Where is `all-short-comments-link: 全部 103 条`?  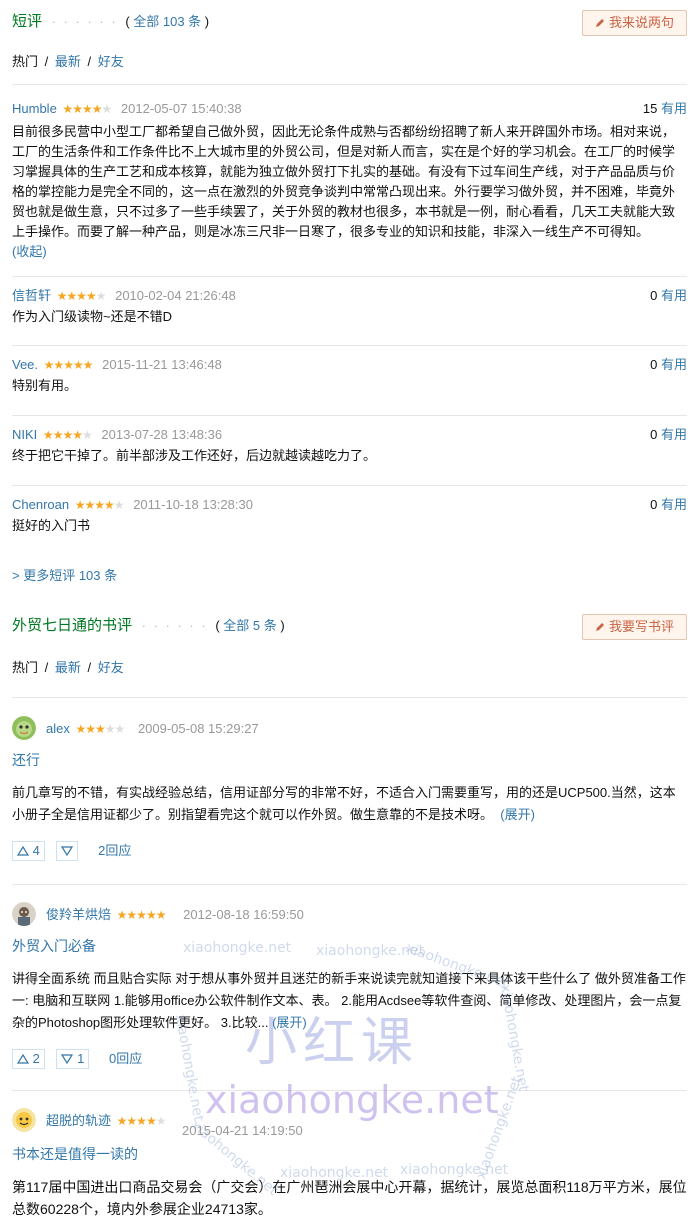 all-short-comments-link: 全部 103 条 is located at coordinates (167, 21).